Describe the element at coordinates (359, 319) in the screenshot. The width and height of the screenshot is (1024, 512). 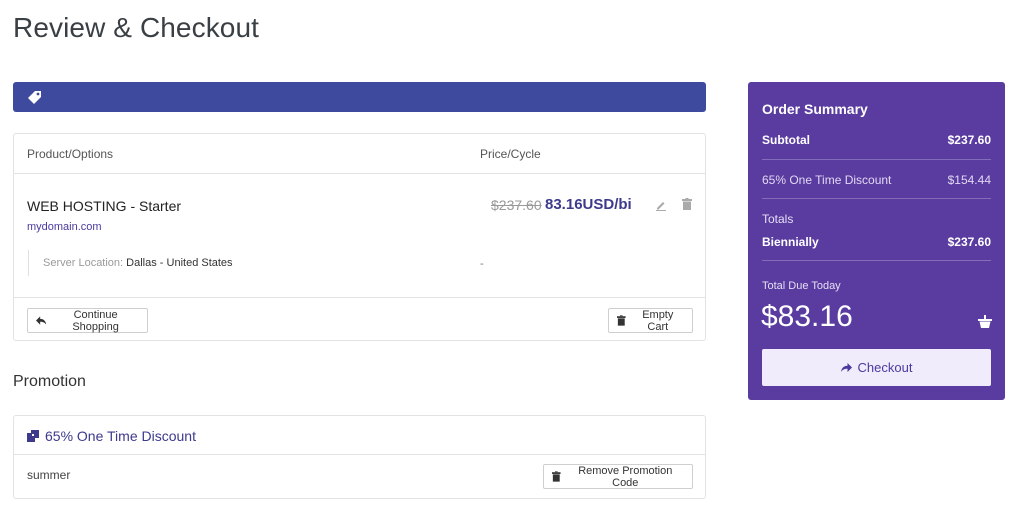
I see `cart-footer: Continue Shopping Empty Cart` at that location.